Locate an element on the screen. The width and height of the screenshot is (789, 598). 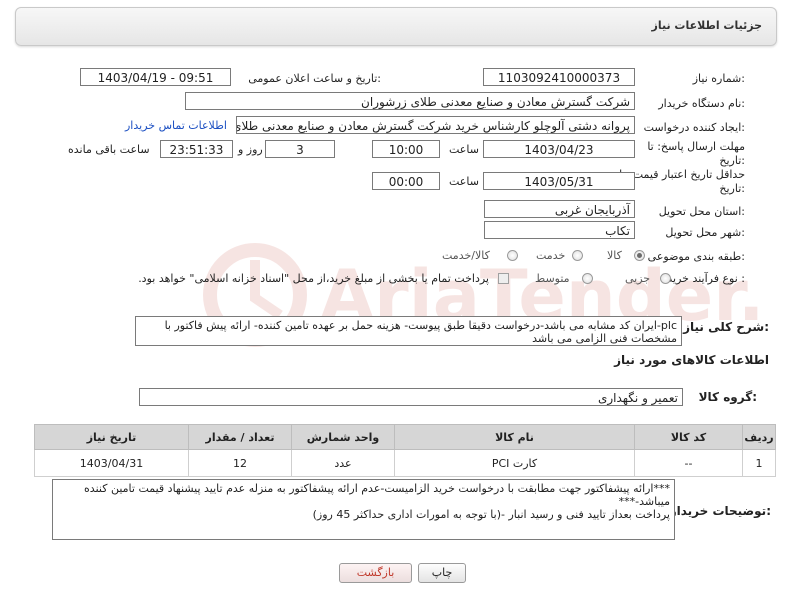
goods-info-title: اطلاعات کالاهای مورد نیاز is located at coordinates (691, 360).